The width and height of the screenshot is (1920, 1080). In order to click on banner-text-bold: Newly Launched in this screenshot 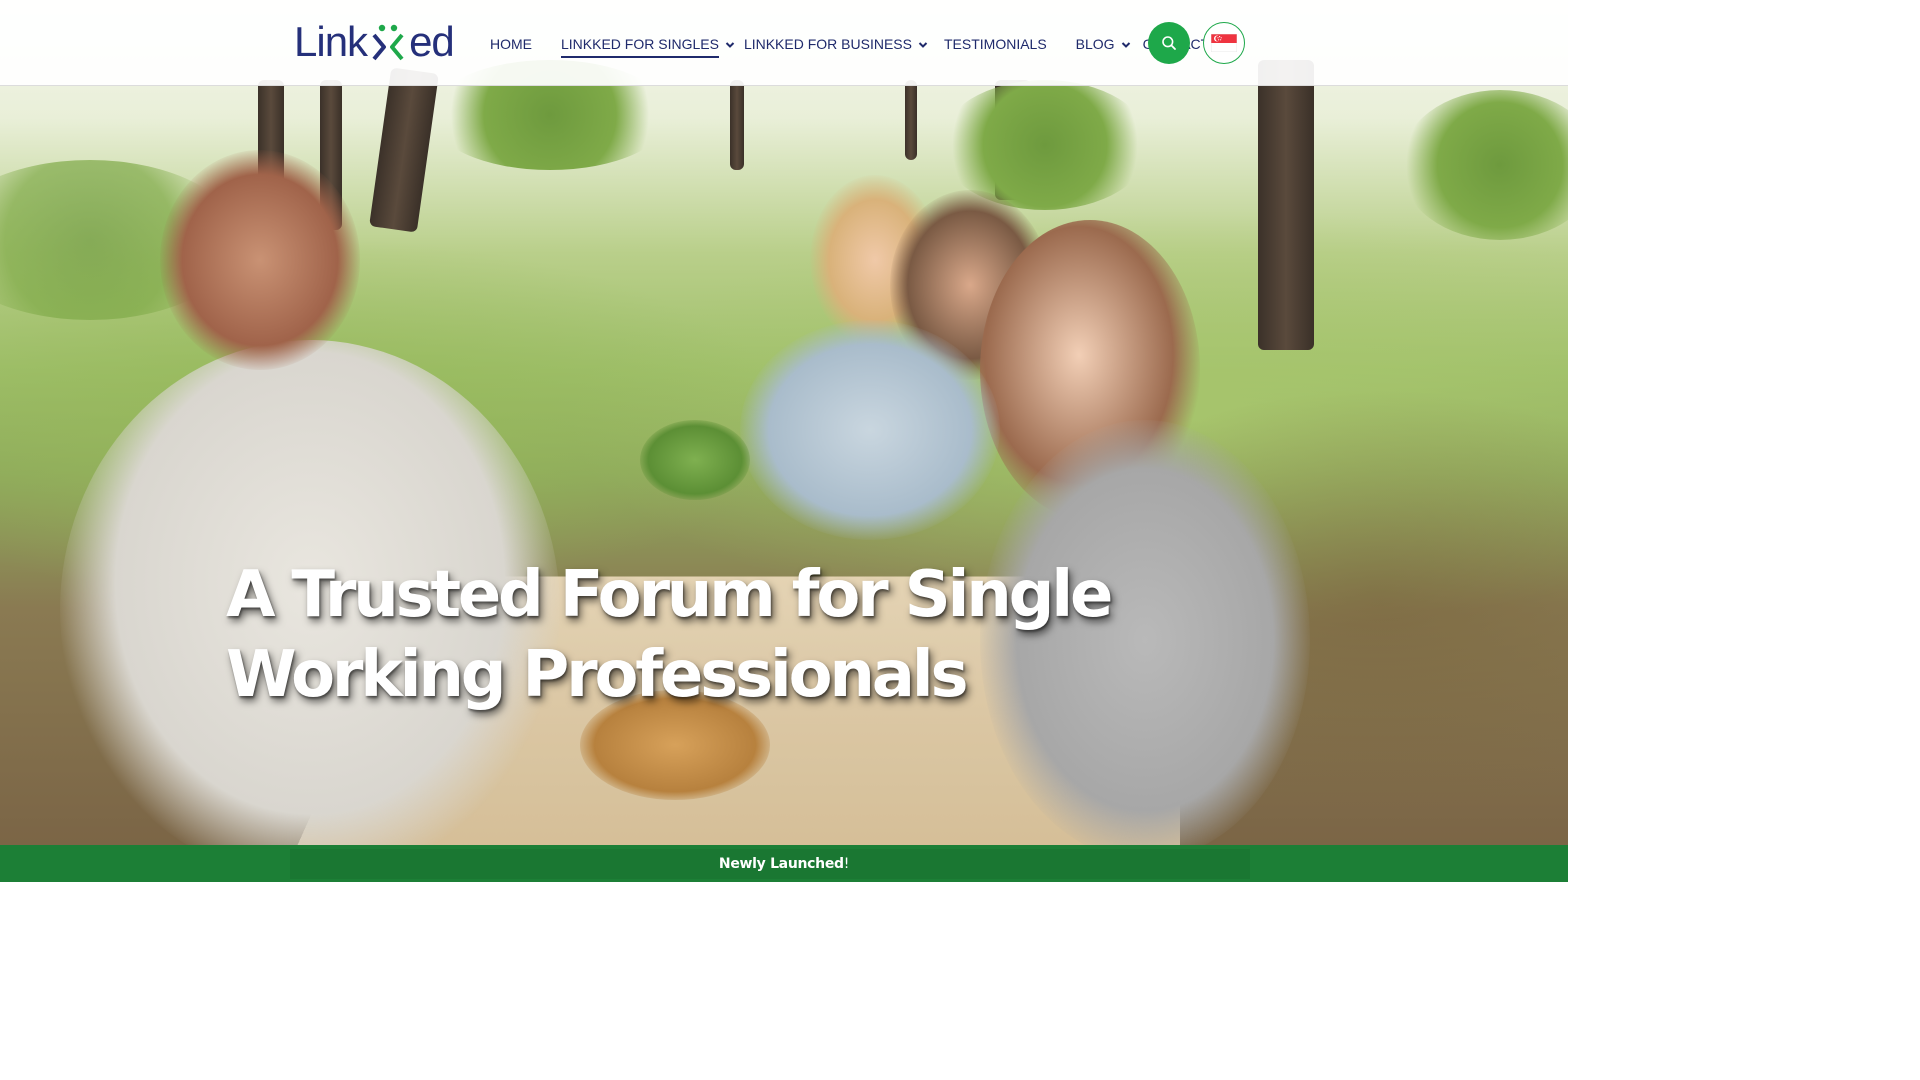, I will do `click(781, 863)`.